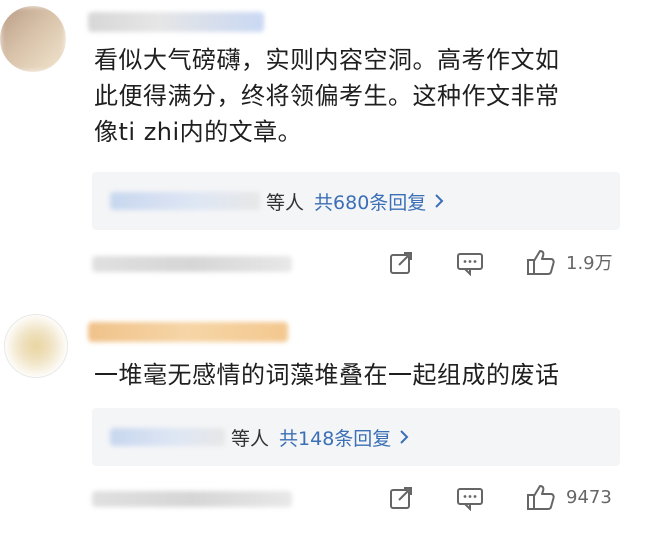 The image size is (660, 534). I want to click on reply-count: 共148条回复, so click(335, 438).